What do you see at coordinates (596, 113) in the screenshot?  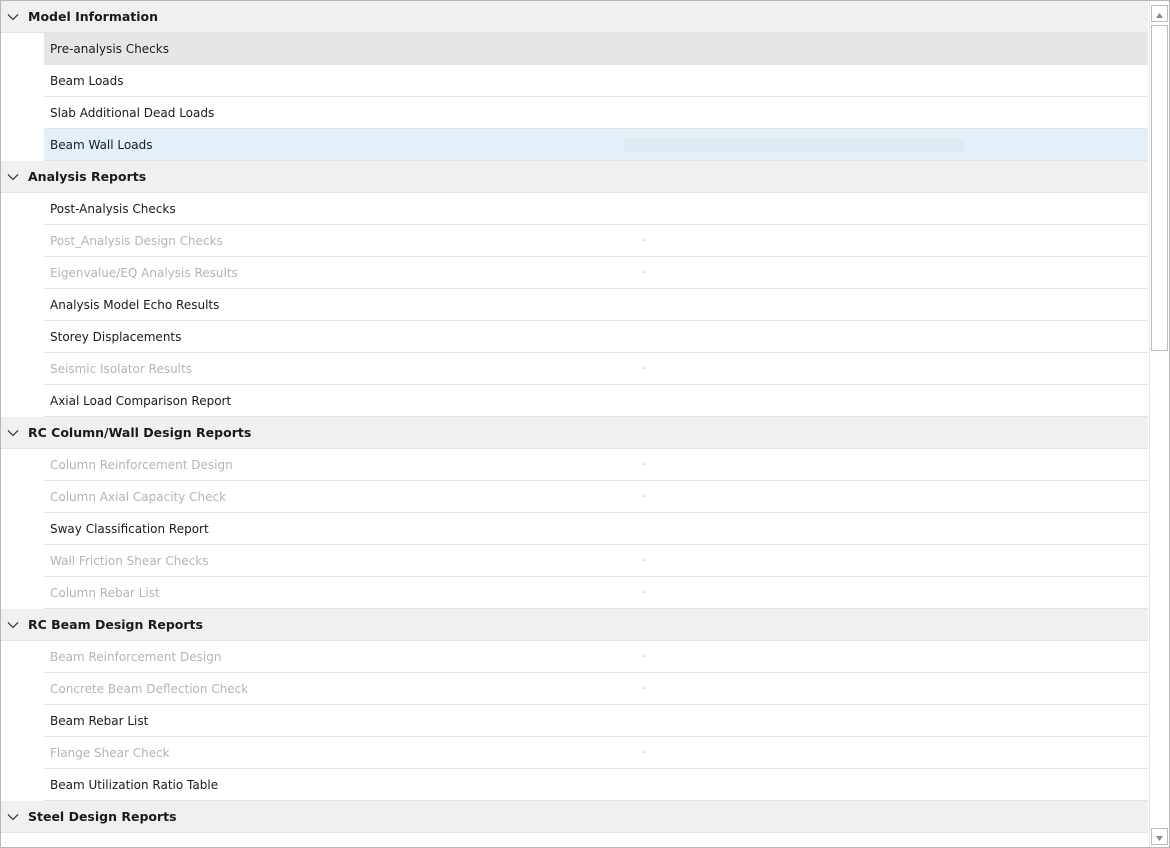 I see `report-item-slab-additional-dead-loads: Slab Additional Dead Loads` at bounding box center [596, 113].